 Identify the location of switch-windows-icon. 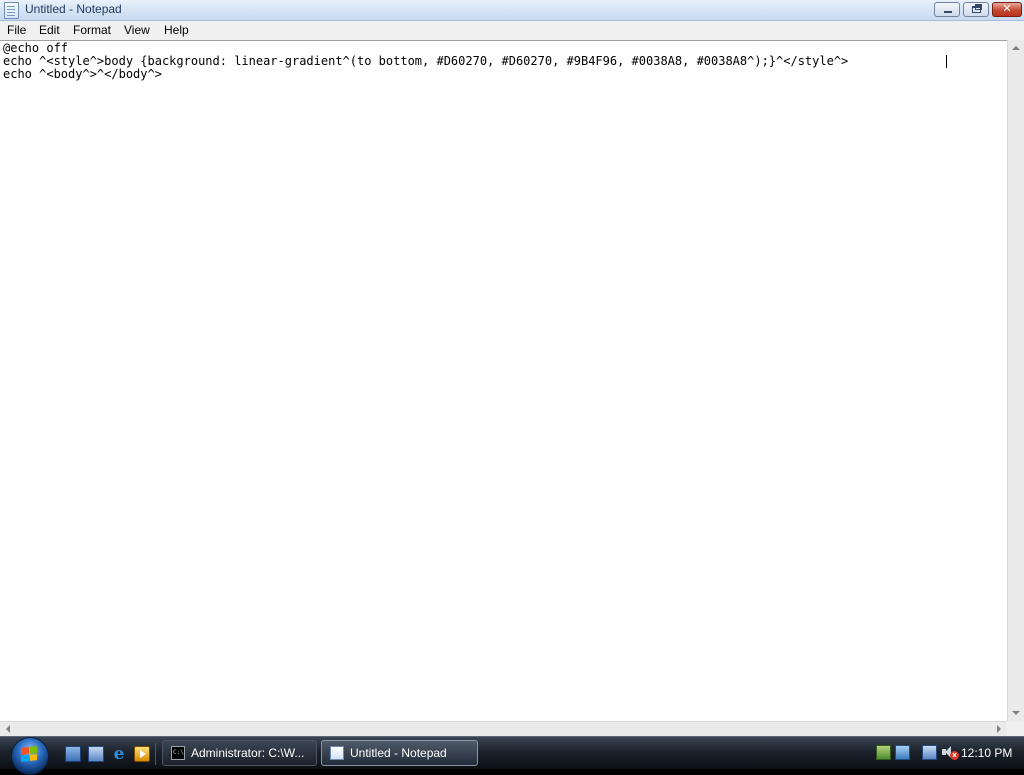
(96, 754).